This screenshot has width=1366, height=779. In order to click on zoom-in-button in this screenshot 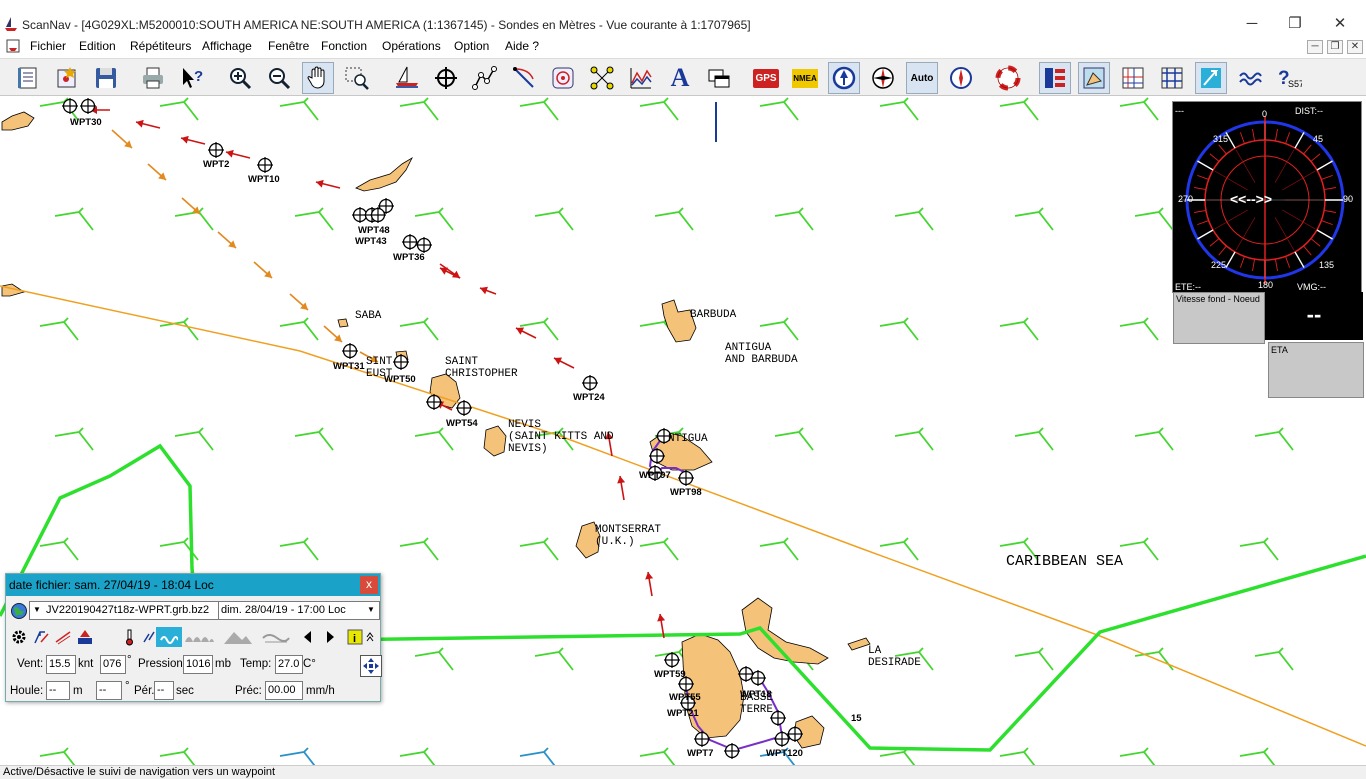, I will do `click(240, 78)`.